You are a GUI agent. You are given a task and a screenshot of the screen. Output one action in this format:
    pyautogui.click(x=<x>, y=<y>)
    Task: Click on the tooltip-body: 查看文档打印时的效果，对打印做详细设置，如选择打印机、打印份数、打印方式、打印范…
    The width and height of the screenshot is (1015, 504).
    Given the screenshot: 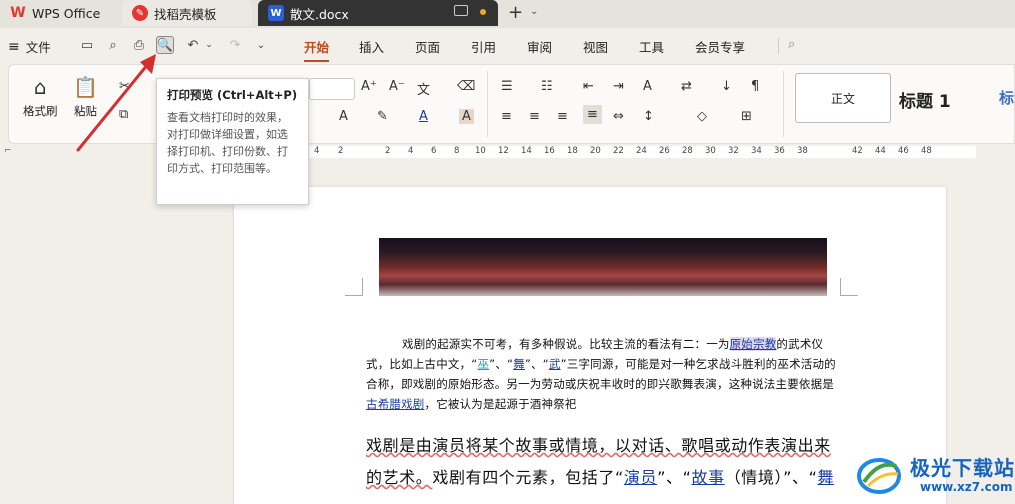 What is the action you would take?
    pyautogui.click(x=227, y=143)
    